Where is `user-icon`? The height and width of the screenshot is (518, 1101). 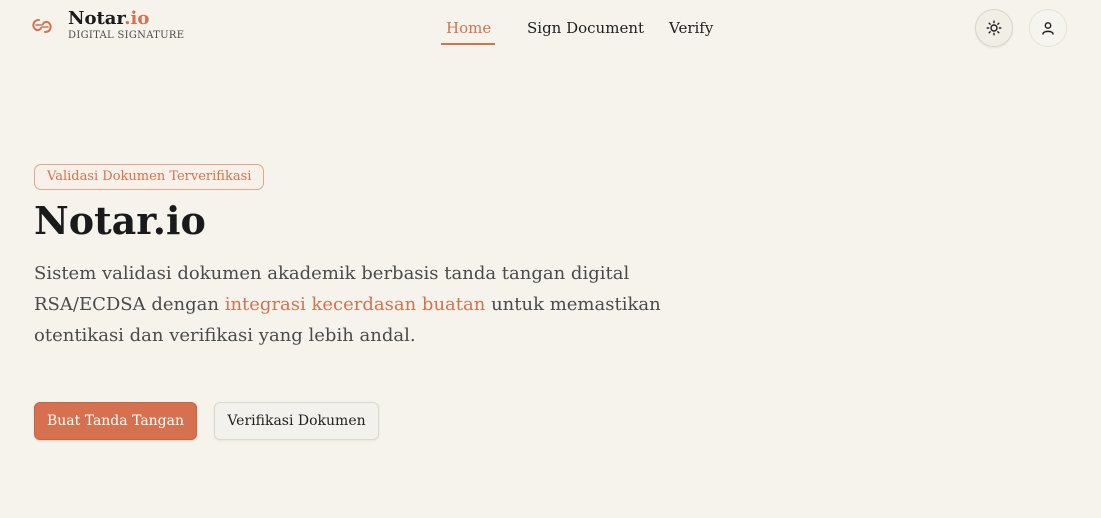 user-icon is located at coordinates (1048, 28).